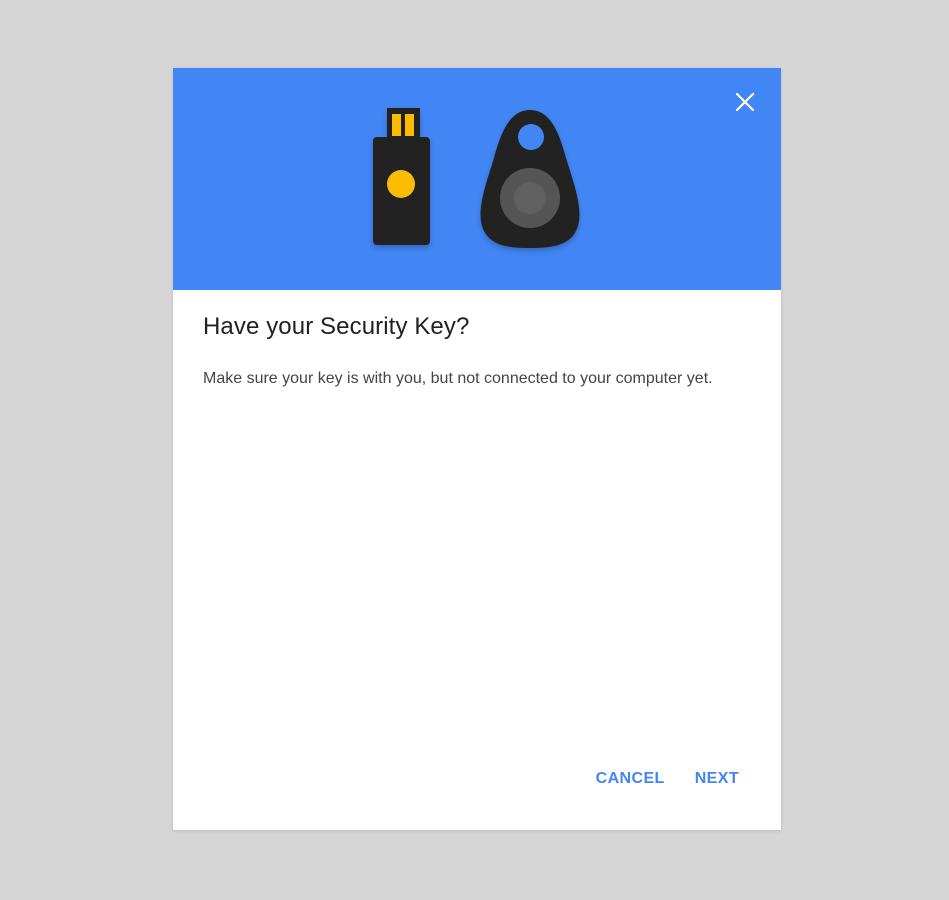 The image size is (949, 900). Describe the element at coordinates (530, 179) in the screenshot. I see `bluetooth-fob-security-key-icon` at that location.